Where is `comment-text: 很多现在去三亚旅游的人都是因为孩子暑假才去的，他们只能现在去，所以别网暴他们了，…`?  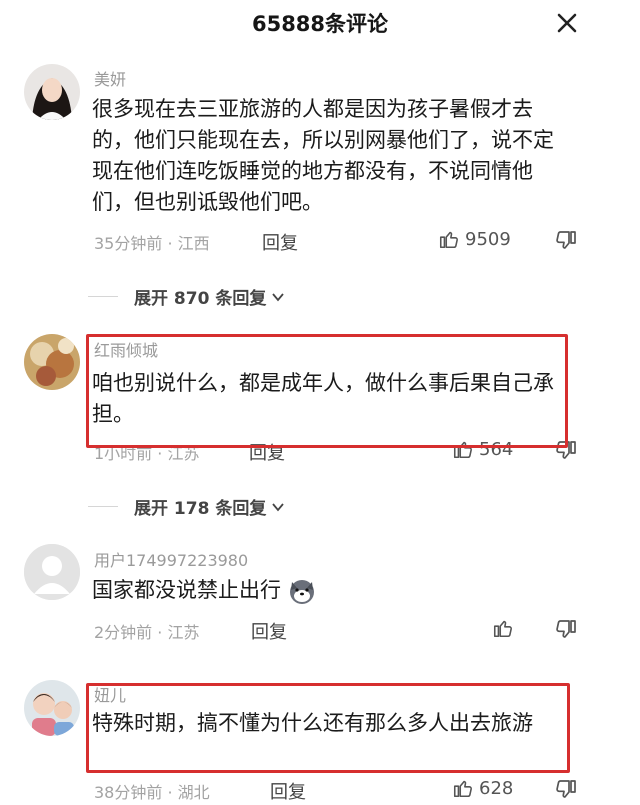
comment-text: 很多现在去三亚旅游的人都是因为孩子暑假才去的，他们只能现在去，所以别网暴他们了，… is located at coordinates (323, 155).